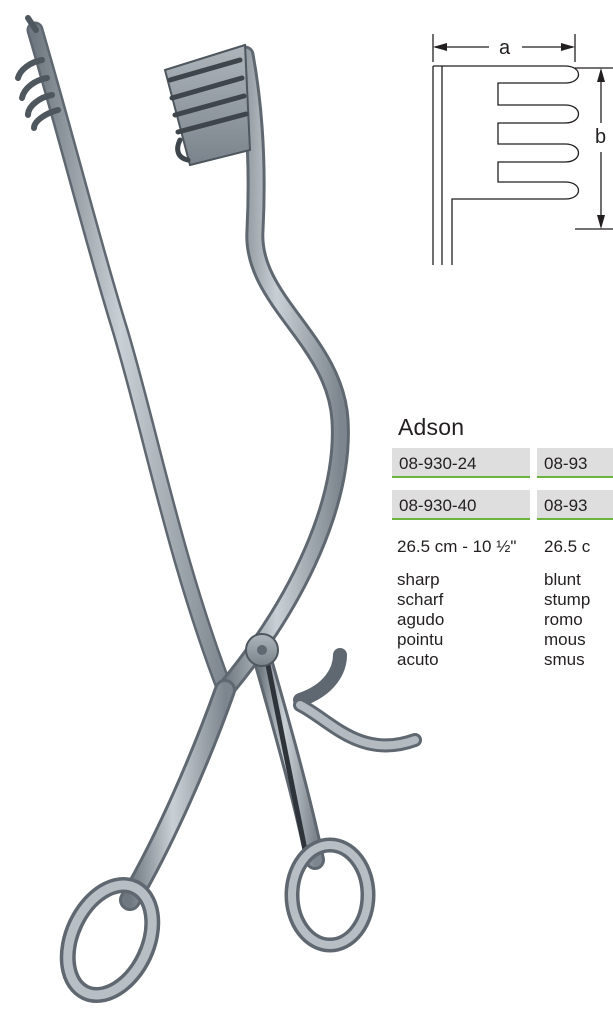  What do you see at coordinates (461, 463) in the screenshot?
I see `article-code-sharp-1: 08-930-24` at bounding box center [461, 463].